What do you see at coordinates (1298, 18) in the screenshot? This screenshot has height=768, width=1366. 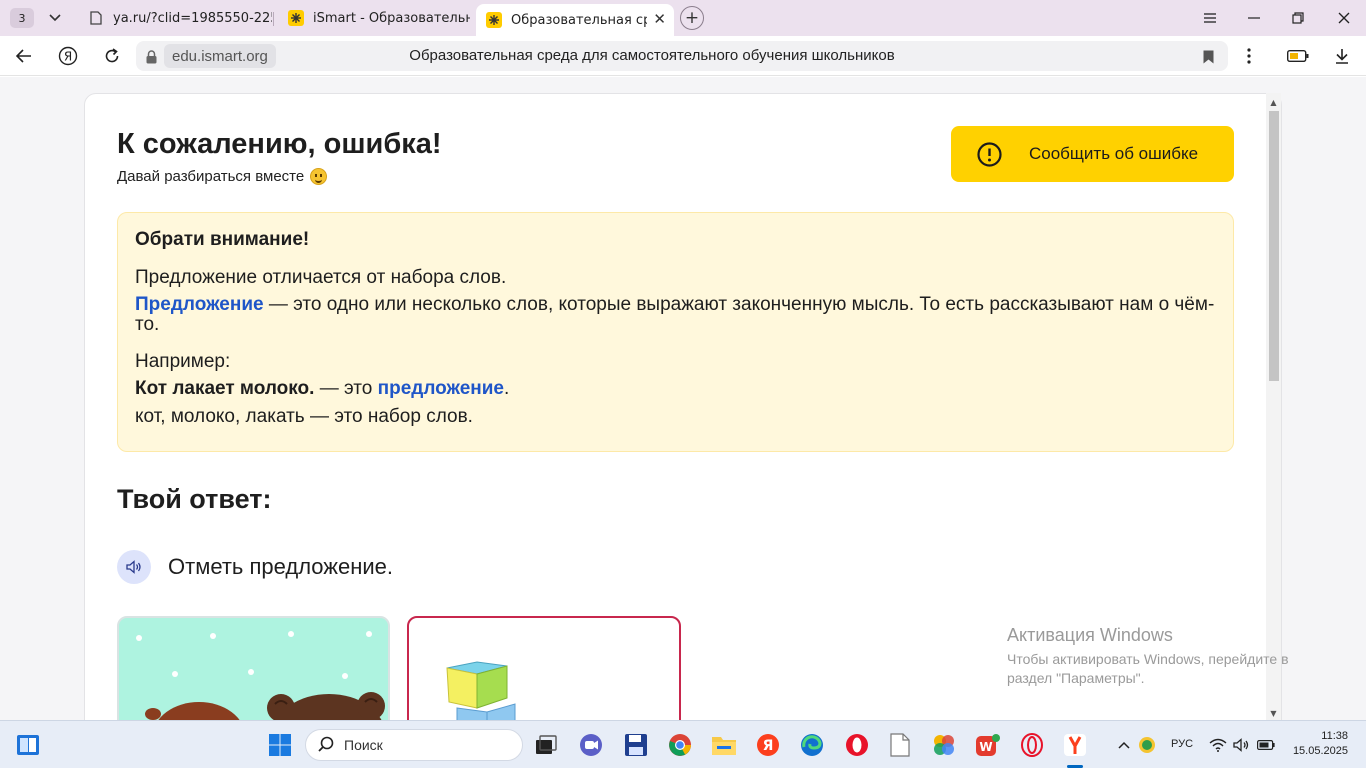 I see `restore-icon` at bounding box center [1298, 18].